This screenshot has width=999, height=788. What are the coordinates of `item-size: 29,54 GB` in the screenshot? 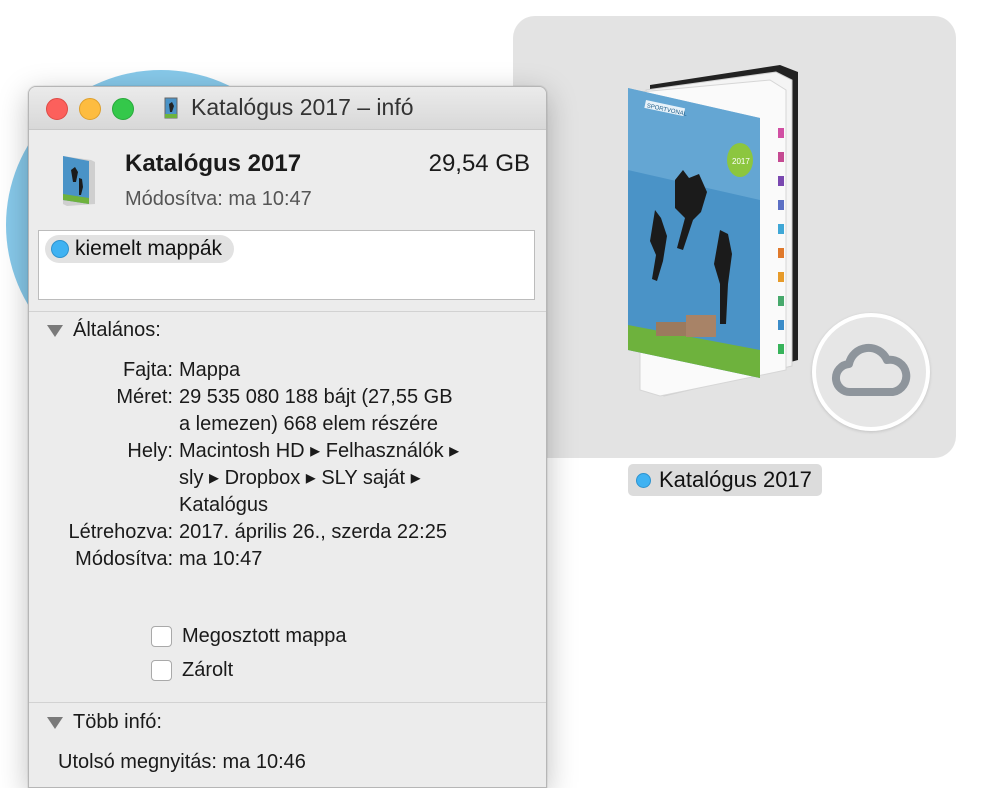 It's located at (479, 163).